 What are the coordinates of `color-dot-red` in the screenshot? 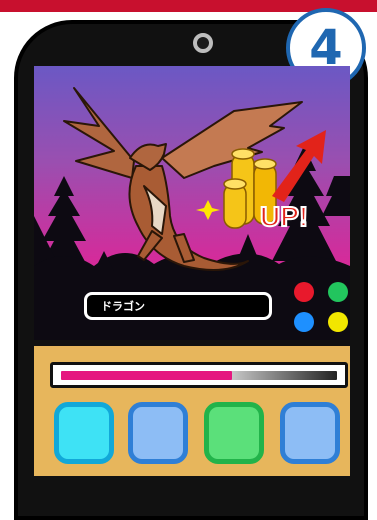 It's located at (304, 292).